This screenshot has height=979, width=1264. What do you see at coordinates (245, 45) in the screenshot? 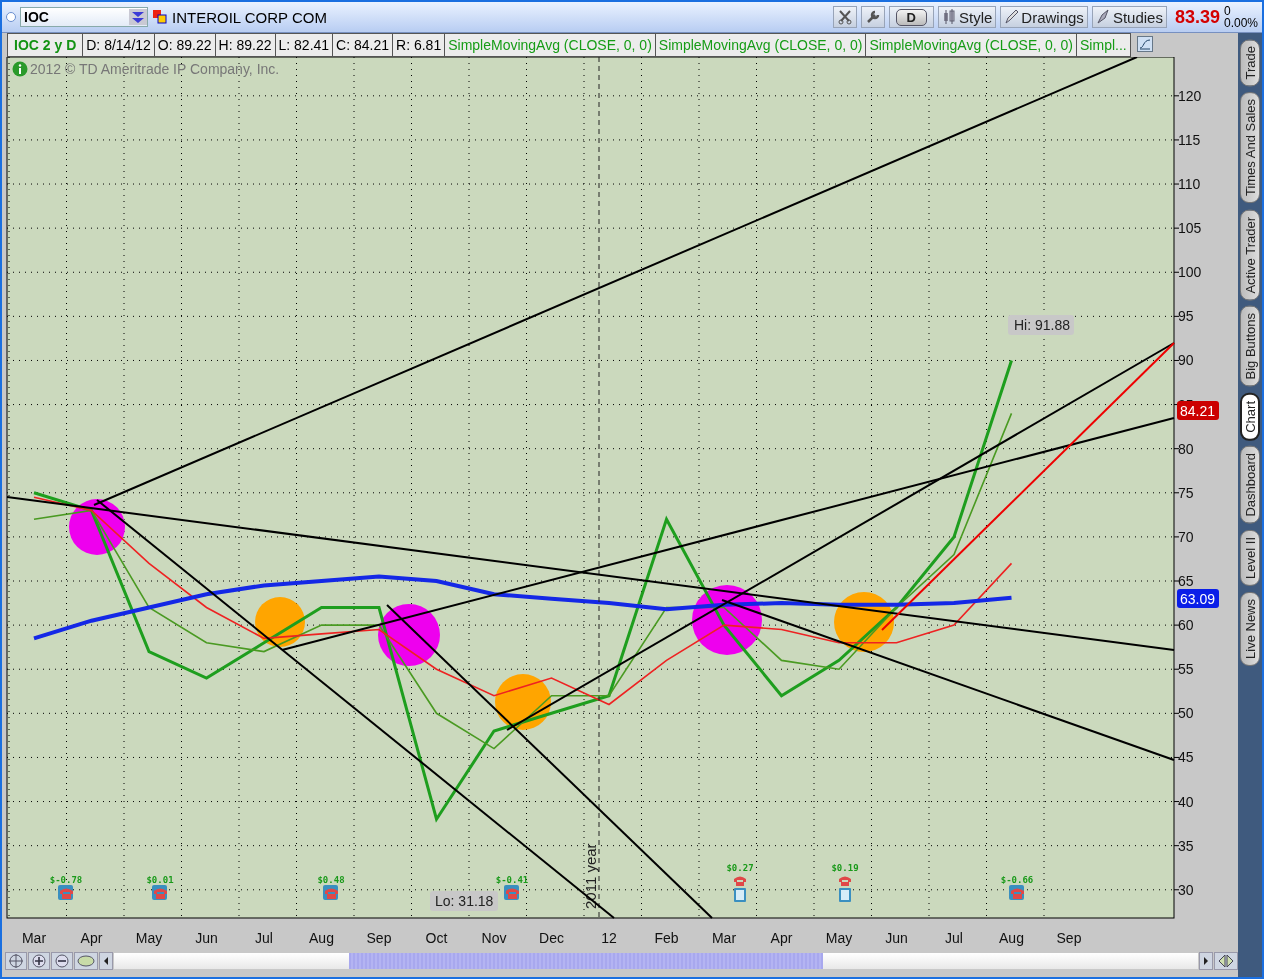
I see `ohlc-value: H: 89.22` at bounding box center [245, 45].